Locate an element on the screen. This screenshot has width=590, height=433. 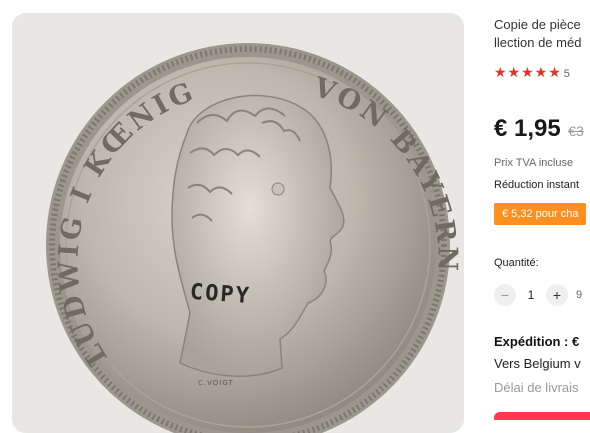
current-price: € 1,95 is located at coordinates (527, 128).